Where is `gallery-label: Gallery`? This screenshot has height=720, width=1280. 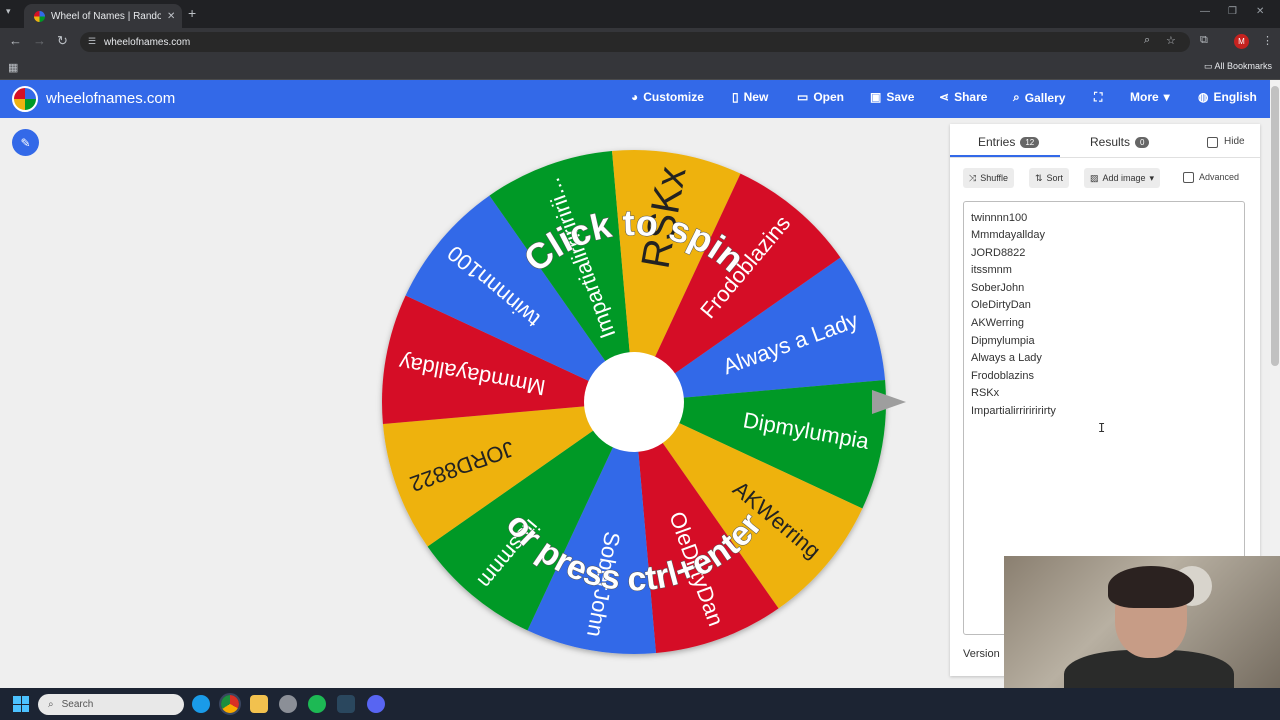
gallery-label: Gallery is located at coordinates (1045, 97).